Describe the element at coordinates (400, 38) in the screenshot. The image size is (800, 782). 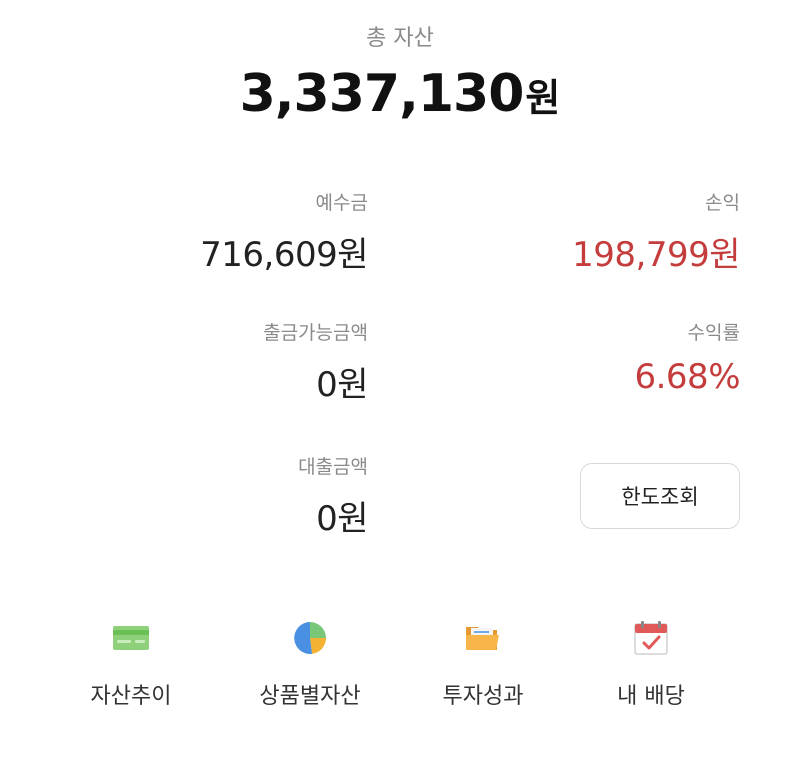
I see `total-assets-label: 총 자산` at that location.